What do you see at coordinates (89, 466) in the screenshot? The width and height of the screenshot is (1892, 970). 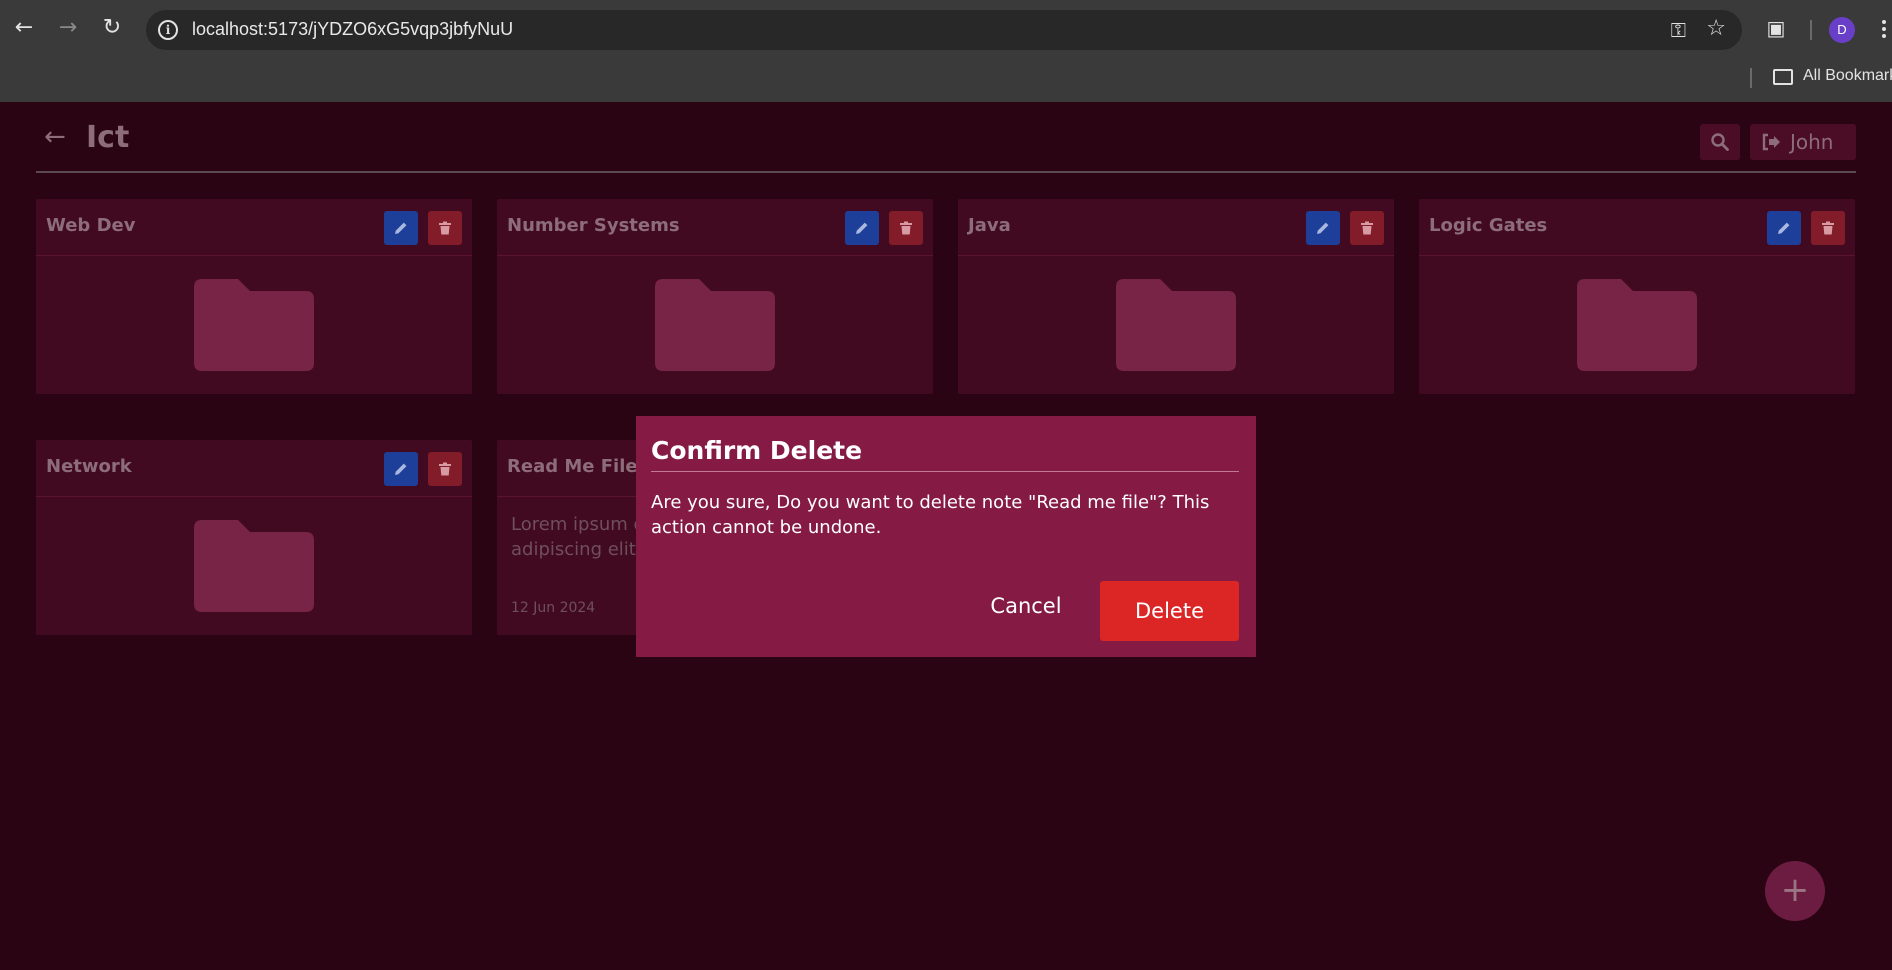 I see `folder-title: Network` at bounding box center [89, 466].